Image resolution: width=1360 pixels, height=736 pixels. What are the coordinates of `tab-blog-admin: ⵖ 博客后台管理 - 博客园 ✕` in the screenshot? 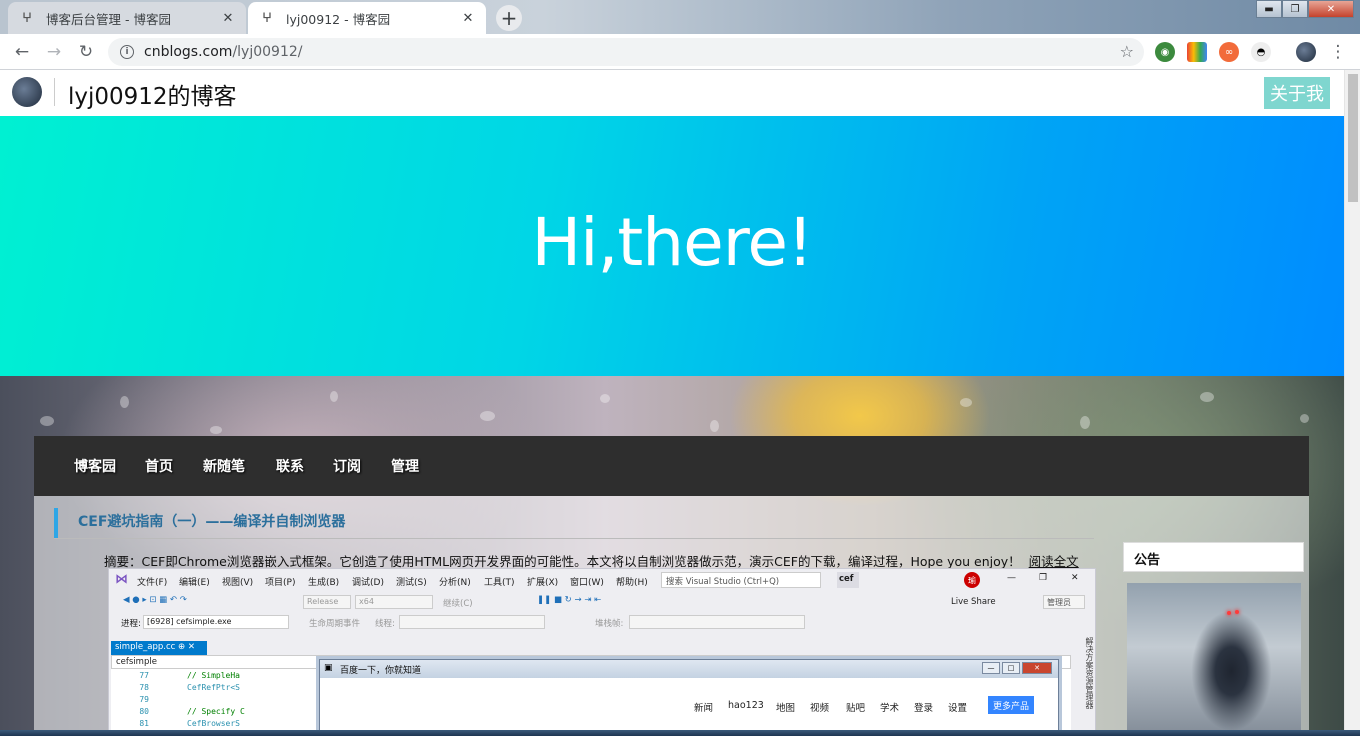 It's located at (127, 18).